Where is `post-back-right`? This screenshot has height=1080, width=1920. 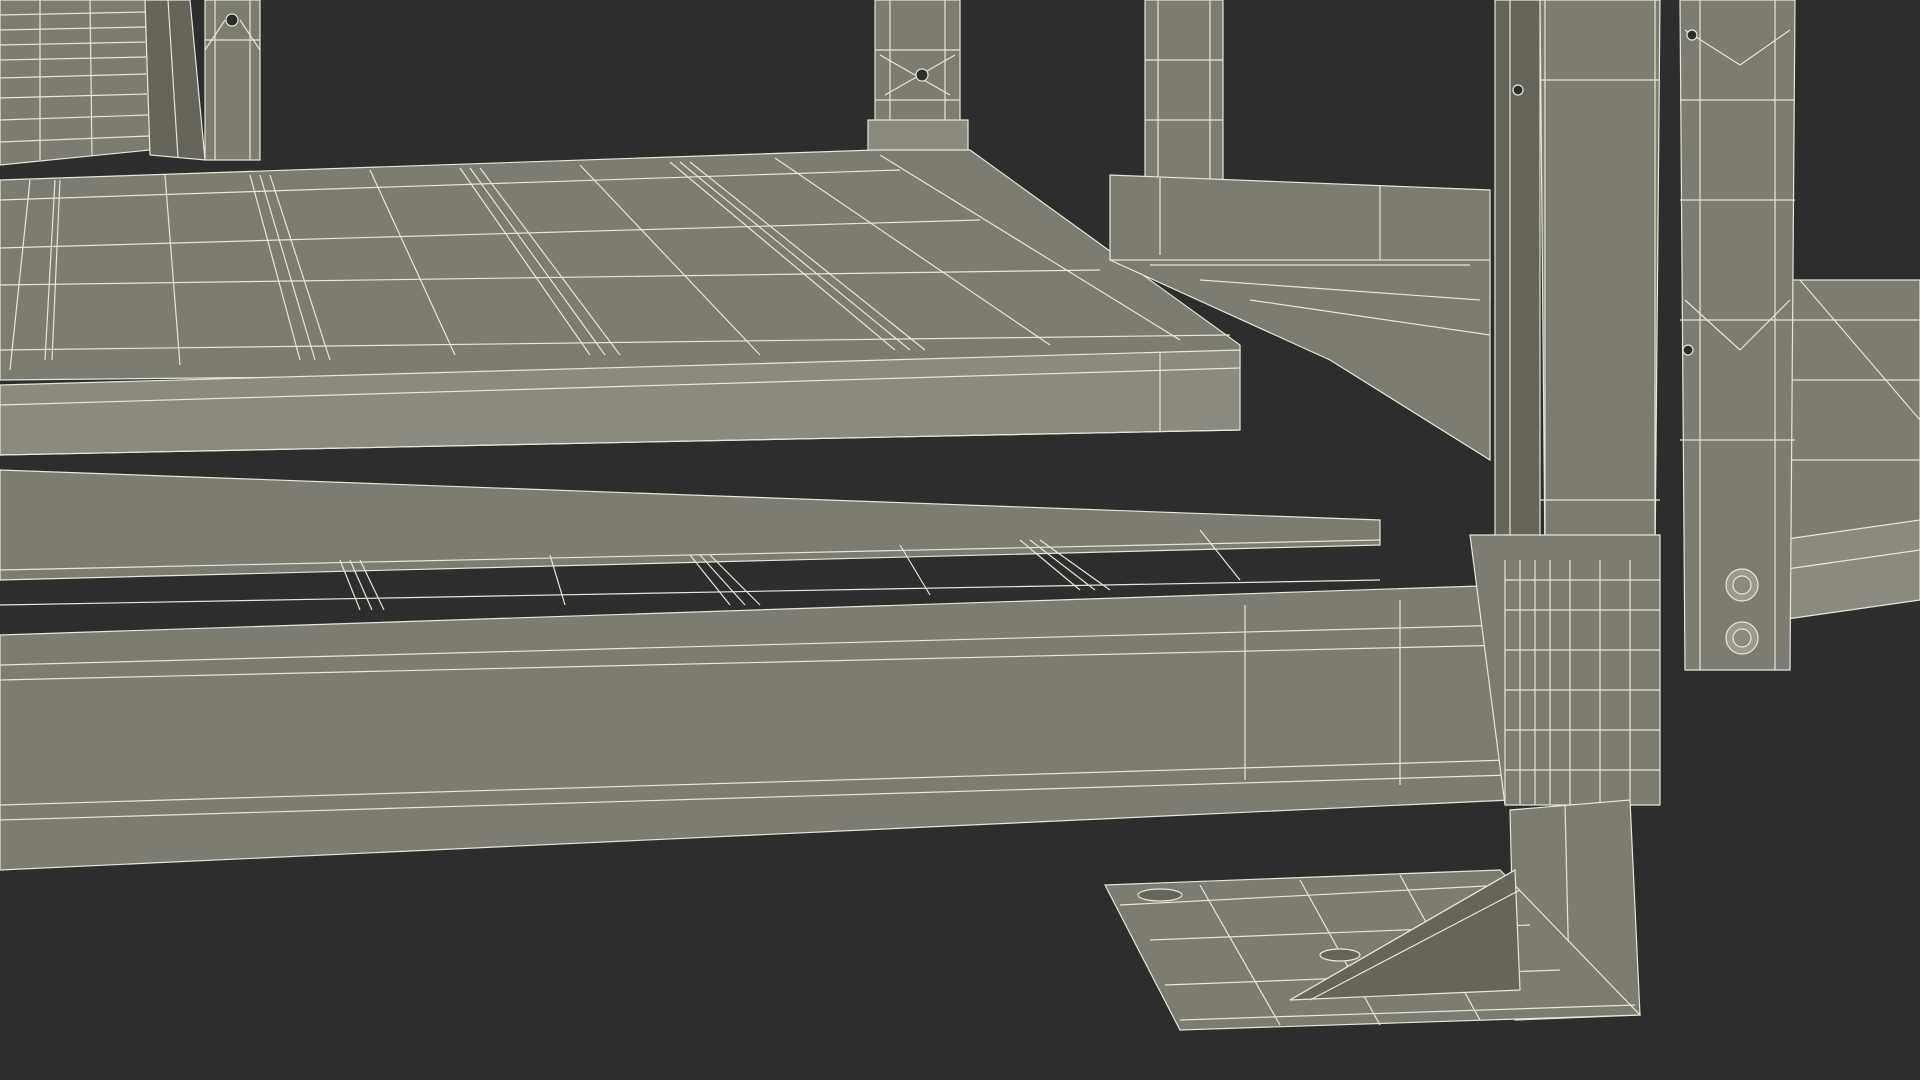 post-back-right is located at coordinates (1184, 90).